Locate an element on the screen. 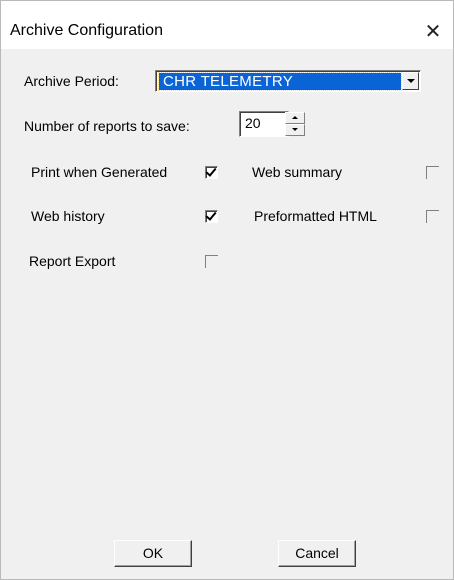 This screenshot has width=454, height=580. spin-up-icon is located at coordinates (295, 117).